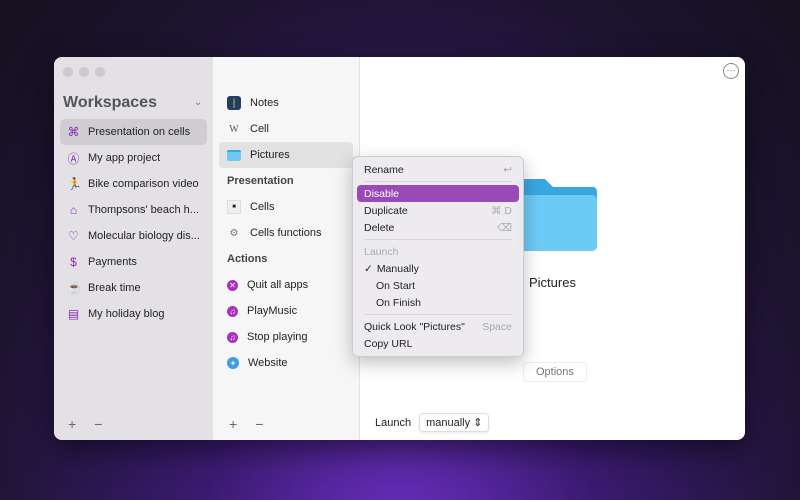 The image size is (800, 500). Describe the element at coordinates (286, 129) in the screenshot. I see `list-item-cell: W Cell` at that location.